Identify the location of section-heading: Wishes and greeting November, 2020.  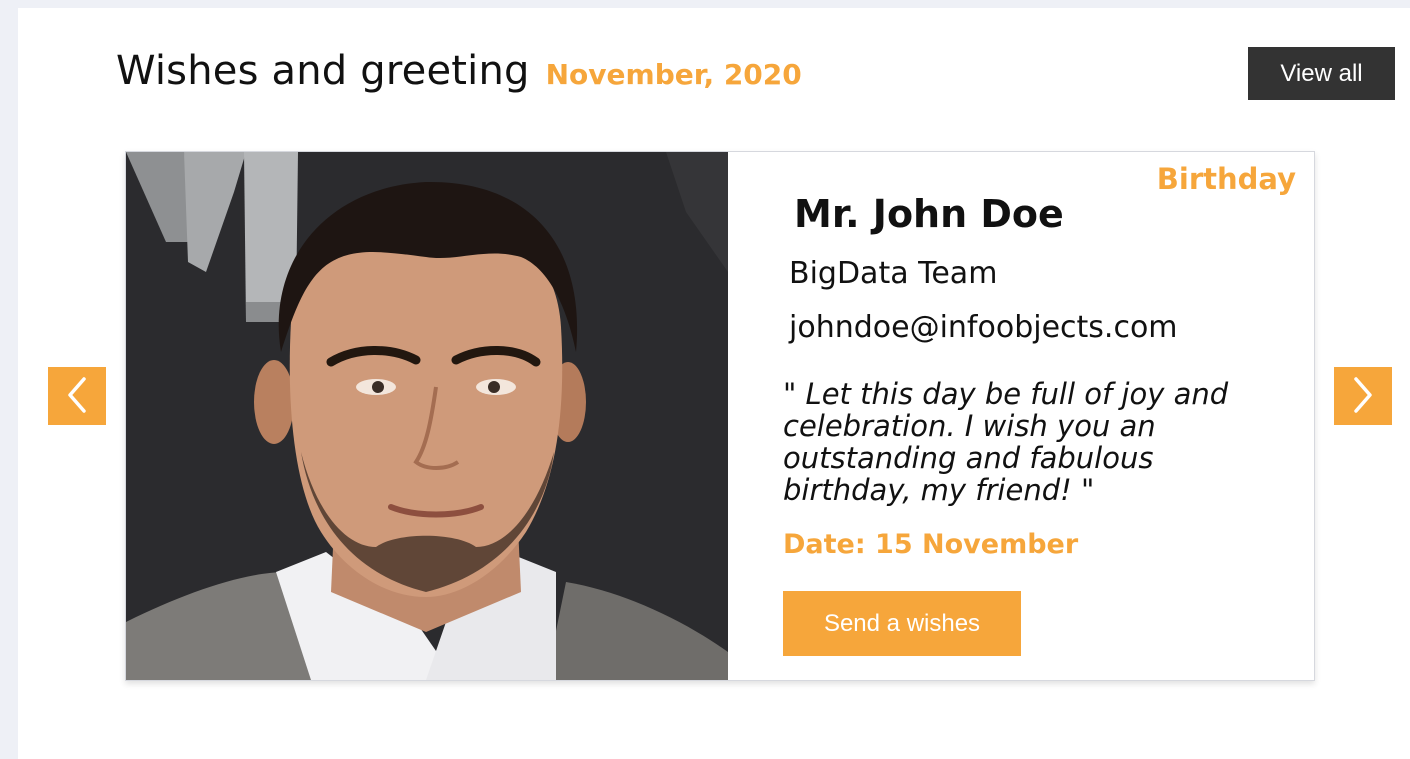
(459, 76).